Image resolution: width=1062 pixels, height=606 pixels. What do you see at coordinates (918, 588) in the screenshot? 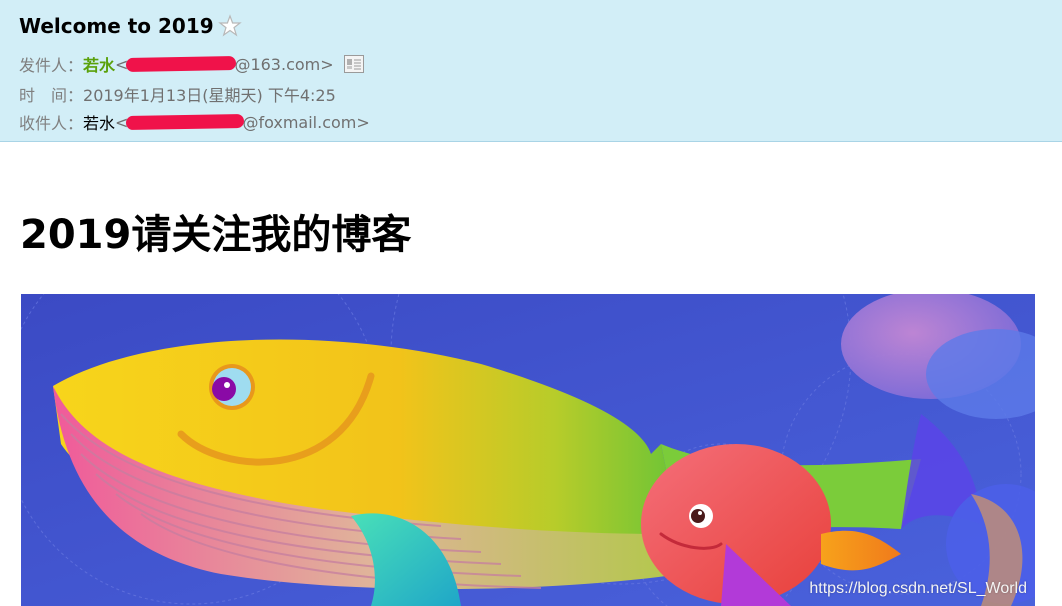
I see `banner-watermark: https://blog.csdn.net/SL_World` at bounding box center [918, 588].